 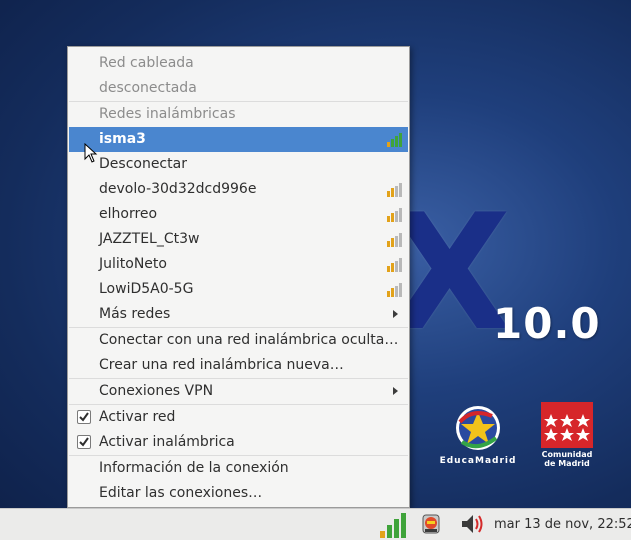 I want to click on comunidad-label-line2: de Madrid, so click(x=567, y=463).